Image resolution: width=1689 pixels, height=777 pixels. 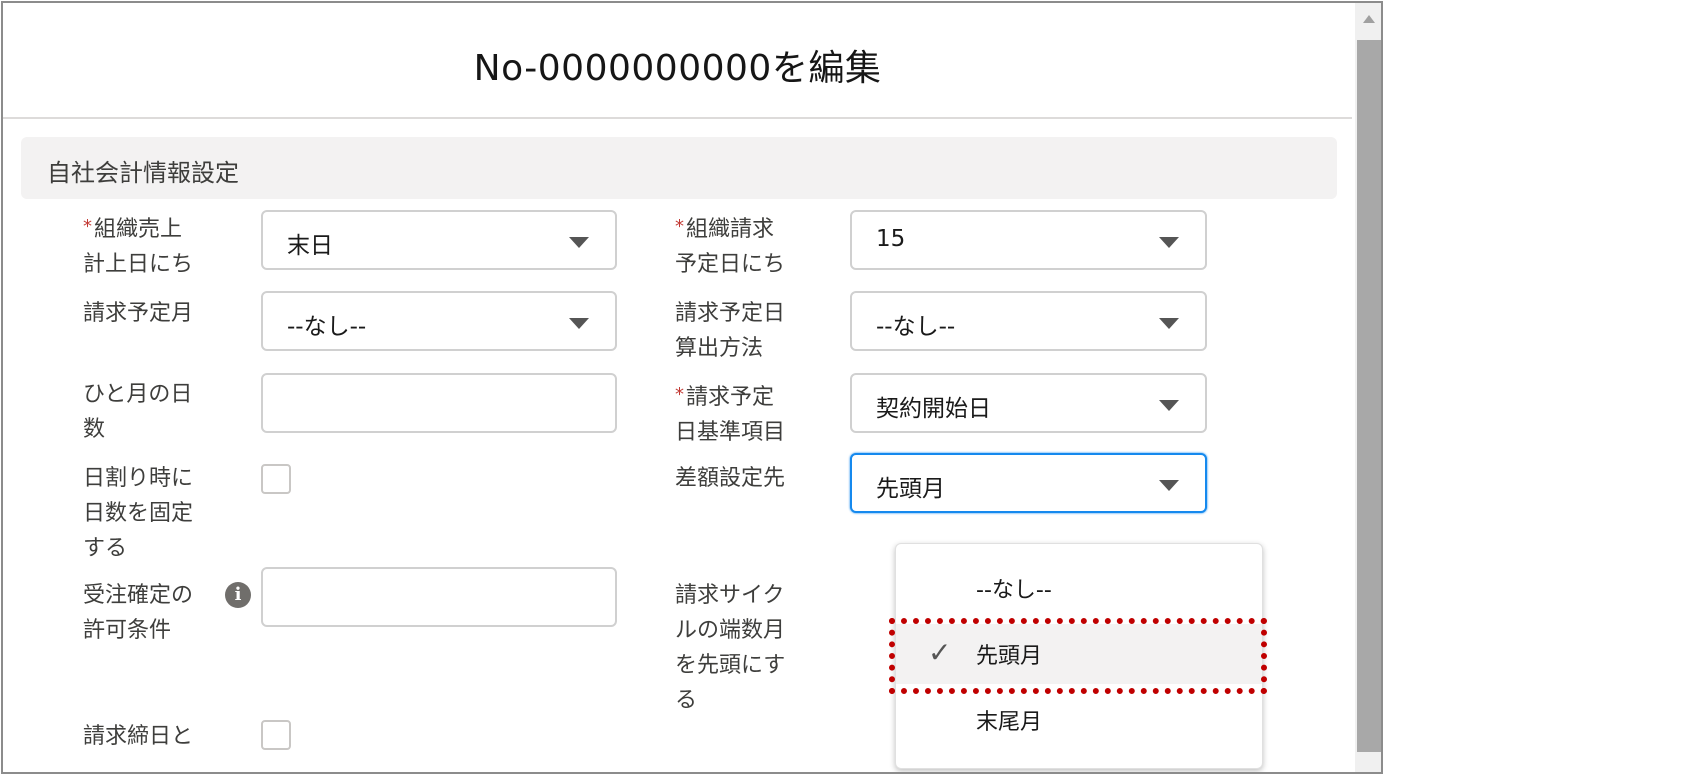 What do you see at coordinates (1028, 321) in the screenshot?
I see `billing-method-select: --なし--` at bounding box center [1028, 321].